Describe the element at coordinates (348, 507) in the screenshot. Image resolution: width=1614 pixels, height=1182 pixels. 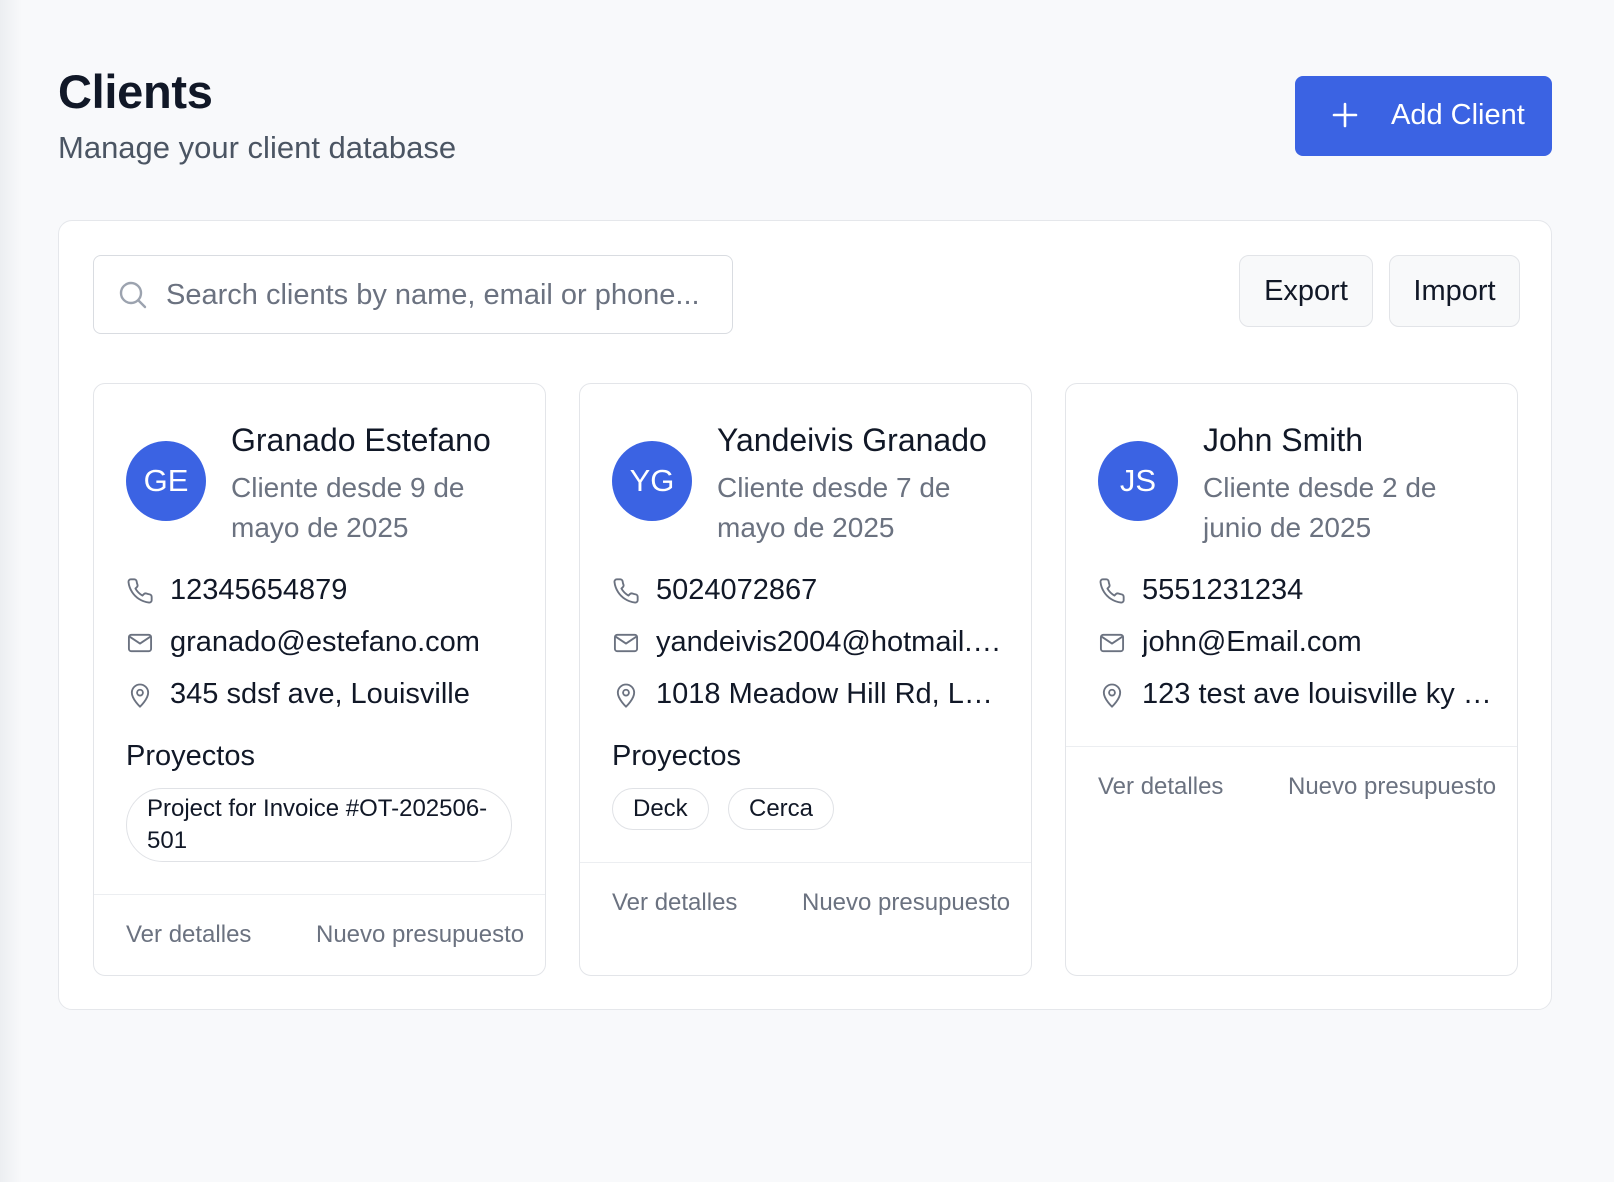
I see `client-since: Cliente desde 9 de mayo de 2025` at that location.